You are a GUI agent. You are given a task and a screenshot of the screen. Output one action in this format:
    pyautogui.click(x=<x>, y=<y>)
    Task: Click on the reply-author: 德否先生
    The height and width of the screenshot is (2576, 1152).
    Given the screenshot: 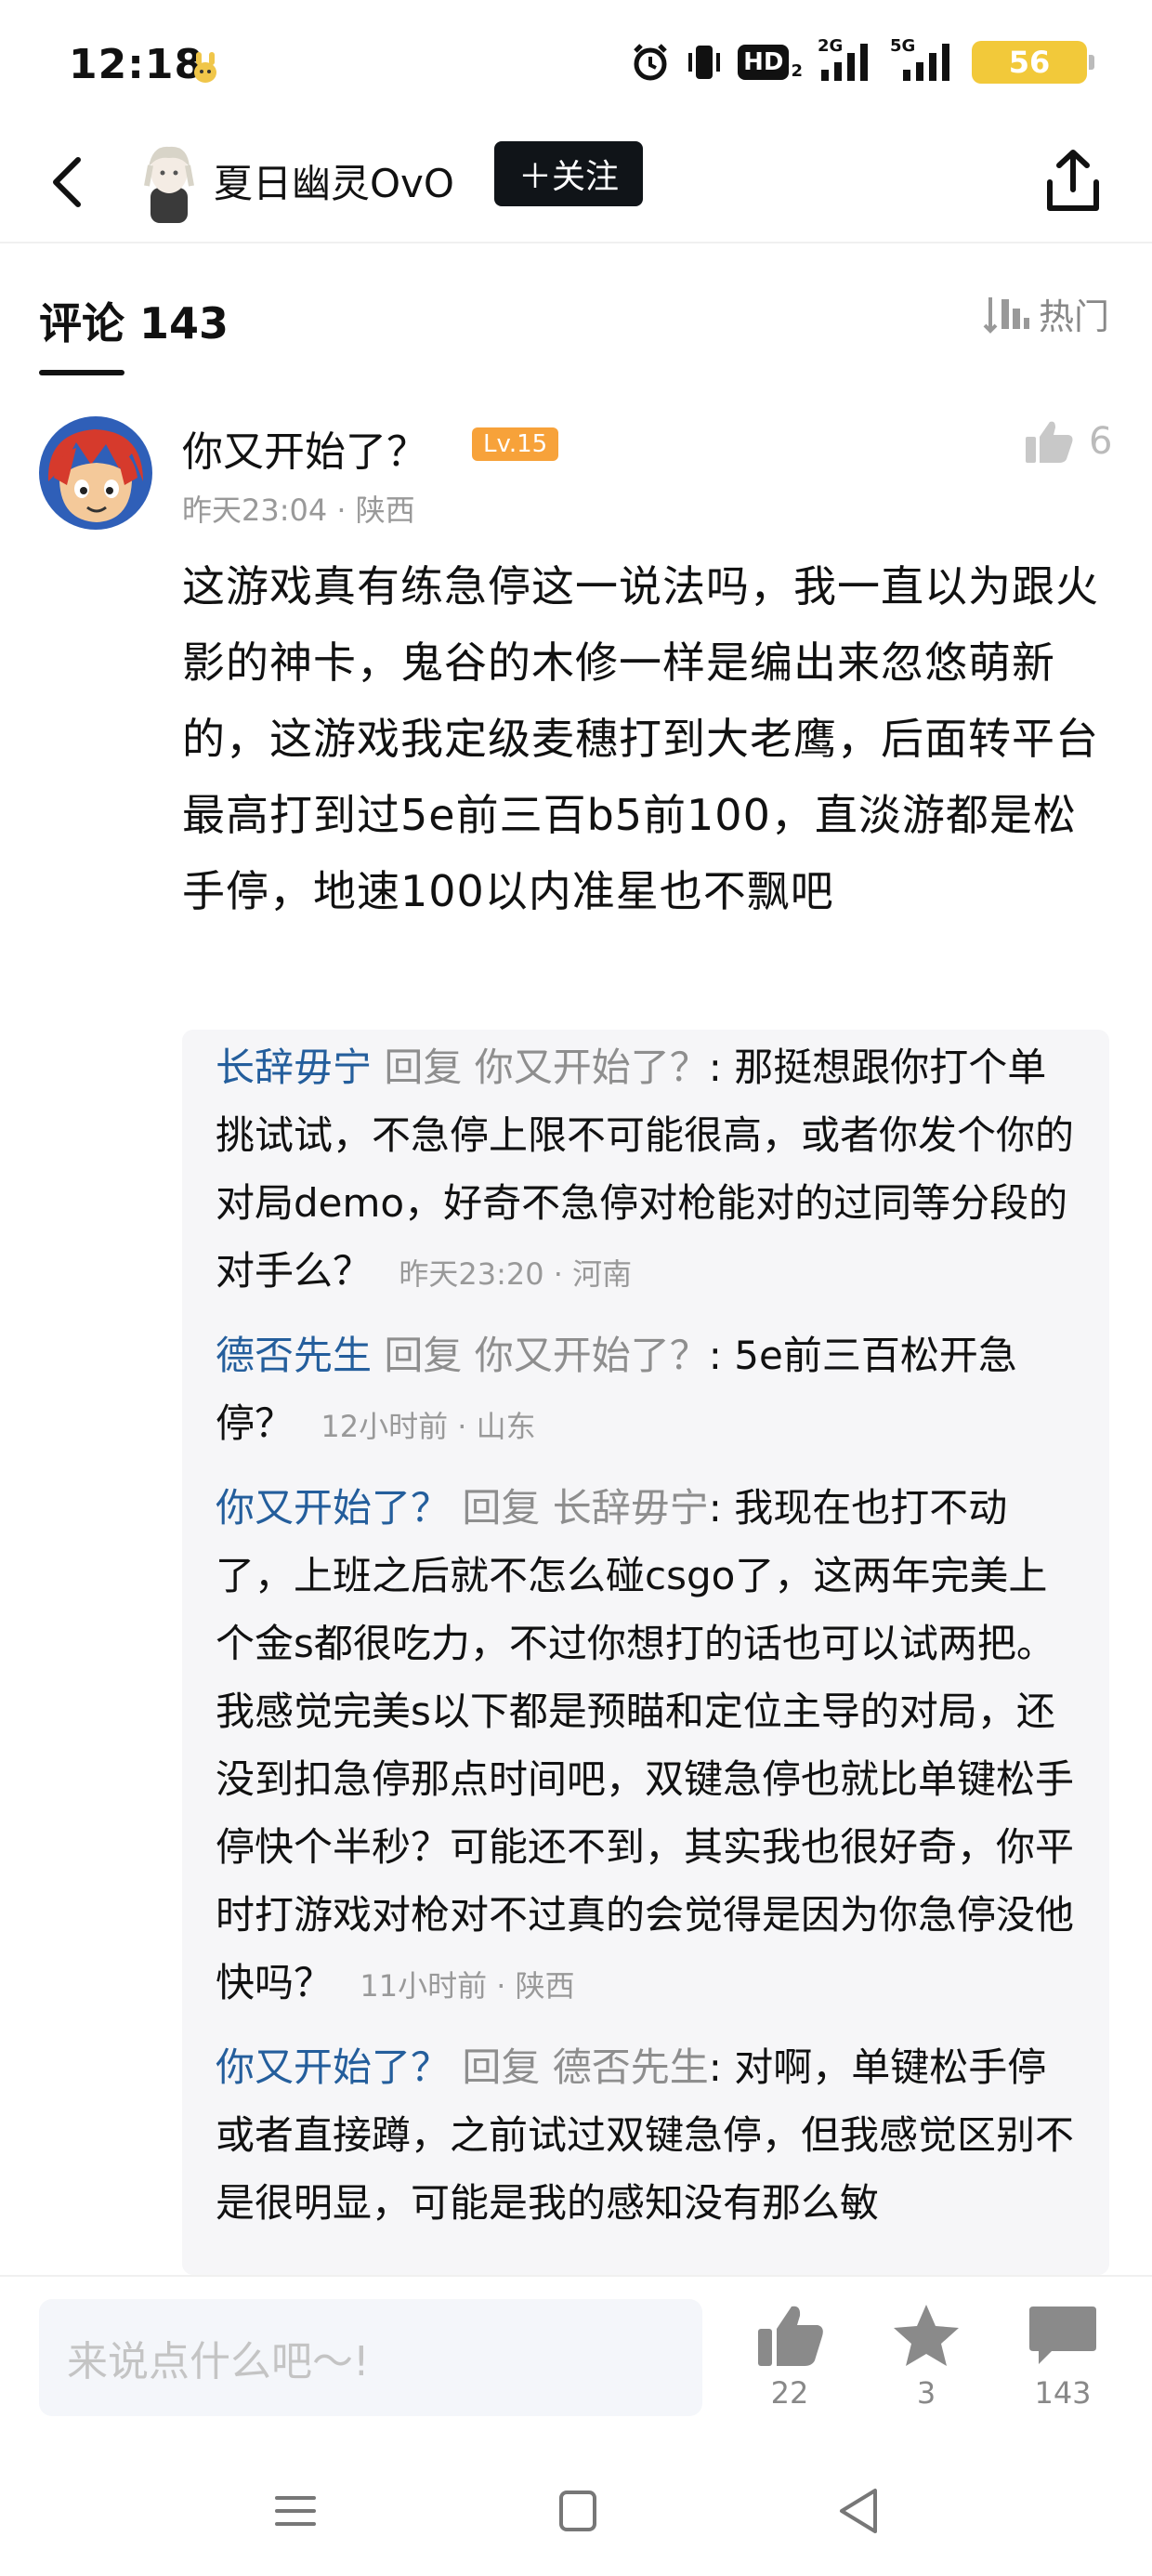 What is the action you would take?
    pyautogui.click(x=294, y=1355)
    